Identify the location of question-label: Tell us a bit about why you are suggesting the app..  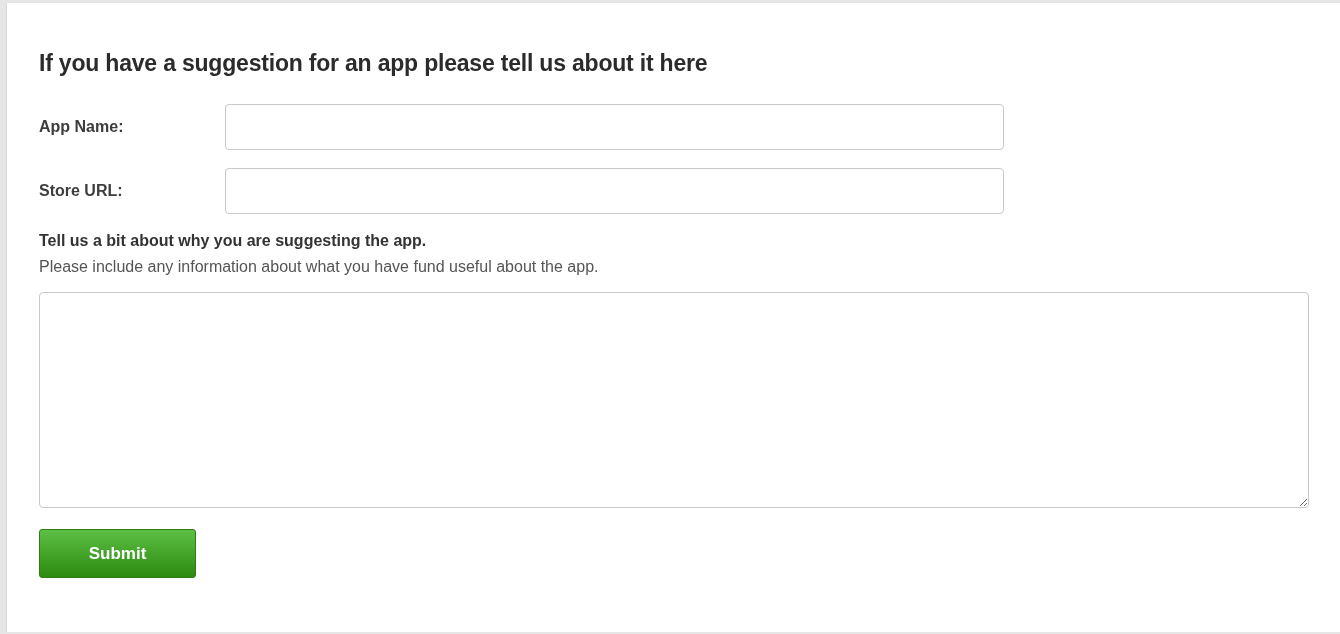
(233, 241).